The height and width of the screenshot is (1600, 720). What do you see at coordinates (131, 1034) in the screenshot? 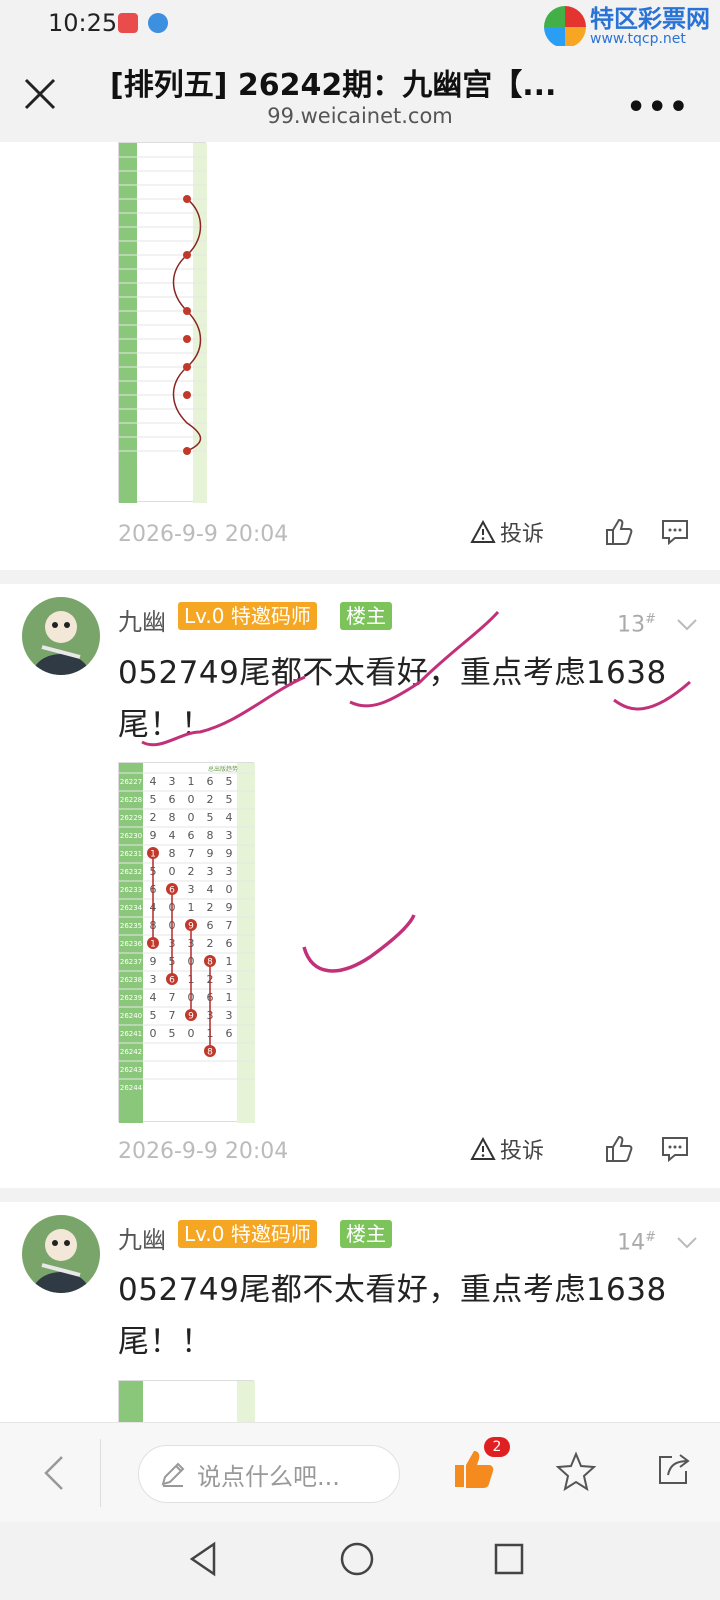
I see `period-label: 26241` at bounding box center [131, 1034].